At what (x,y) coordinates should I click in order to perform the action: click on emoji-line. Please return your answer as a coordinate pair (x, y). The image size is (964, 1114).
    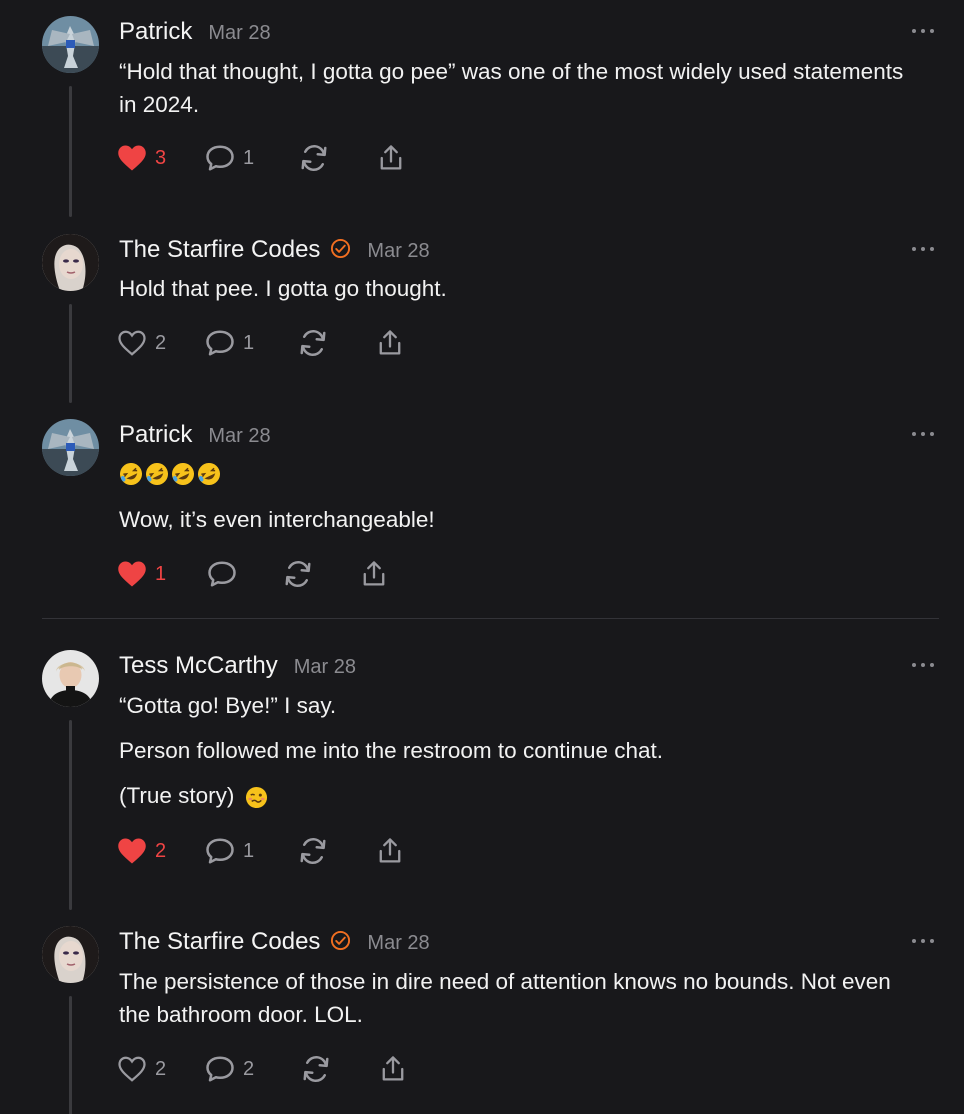
    Looking at the image, I should click on (519, 474).